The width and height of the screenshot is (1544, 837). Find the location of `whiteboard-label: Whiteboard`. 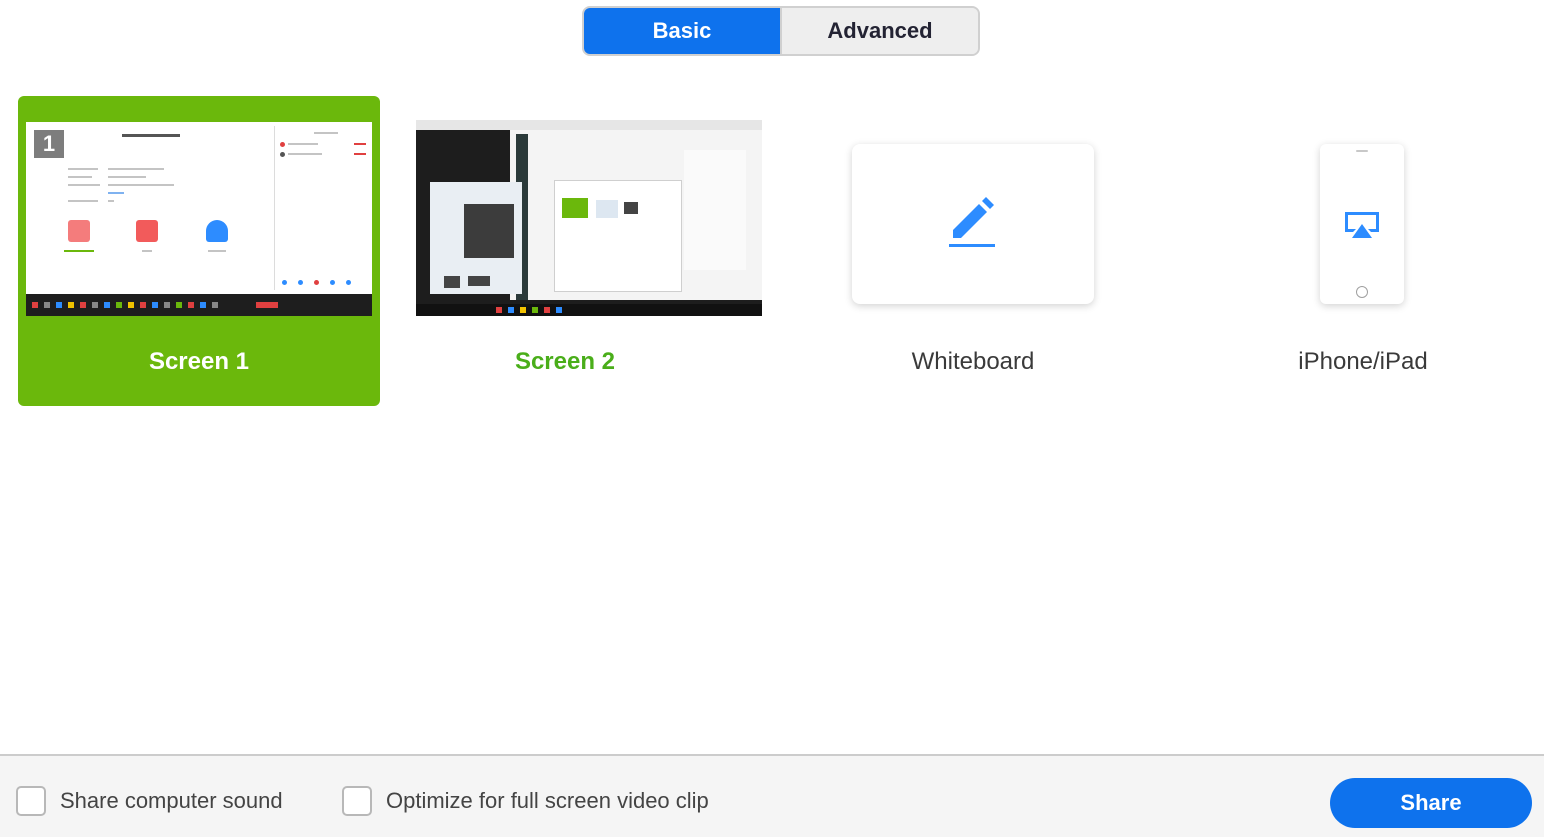

whiteboard-label: Whiteboard is located at coordinates (973, 361).